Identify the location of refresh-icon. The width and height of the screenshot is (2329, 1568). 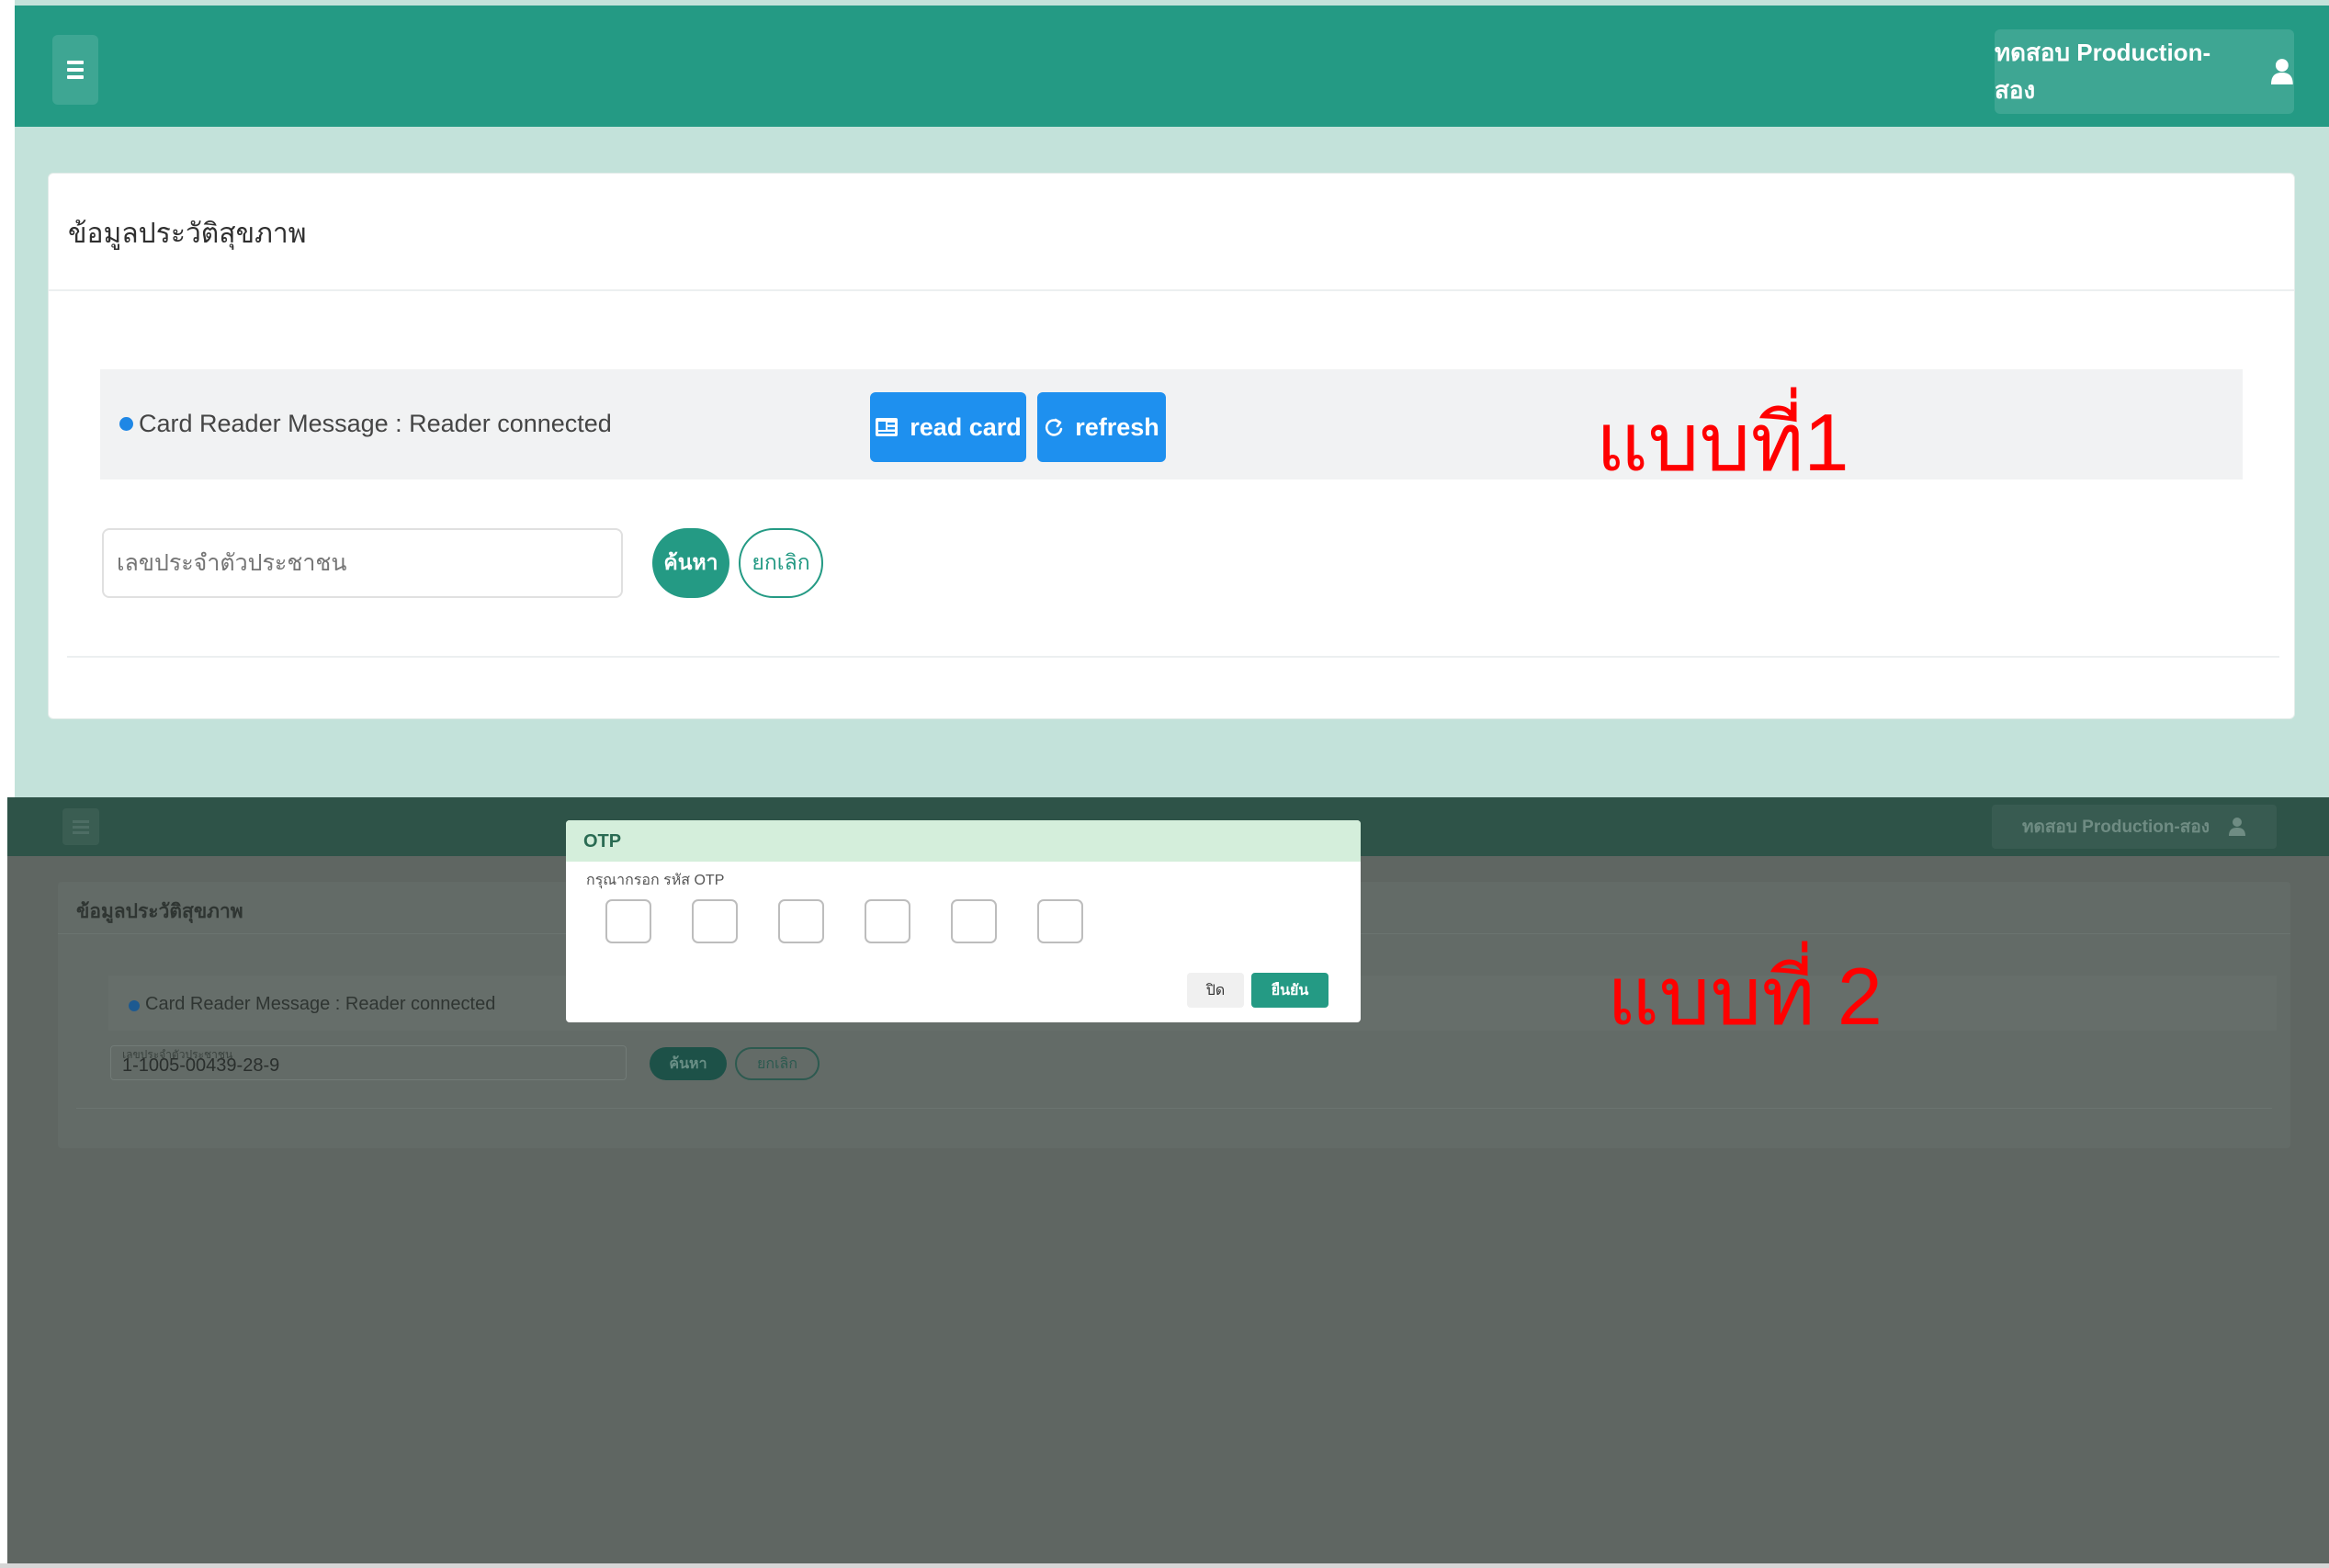
(1054, 427).